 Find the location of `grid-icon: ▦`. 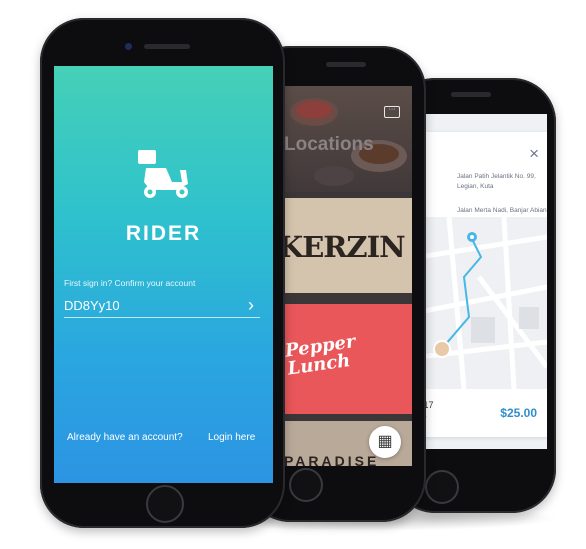

grid-icon: ▦ is located at coordinates (385, 442).